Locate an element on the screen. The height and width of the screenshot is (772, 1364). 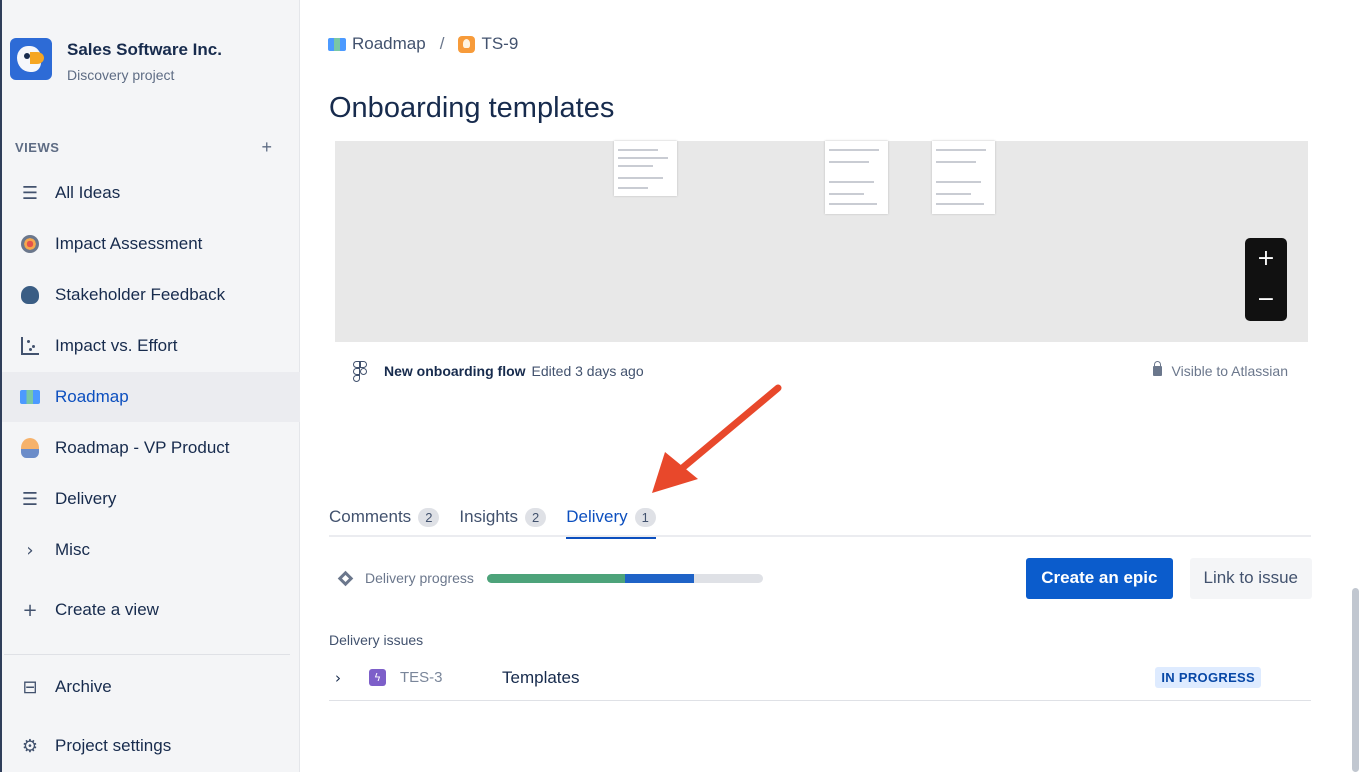
sidebar-item-label: Misc is located at coordinates (72, 549).